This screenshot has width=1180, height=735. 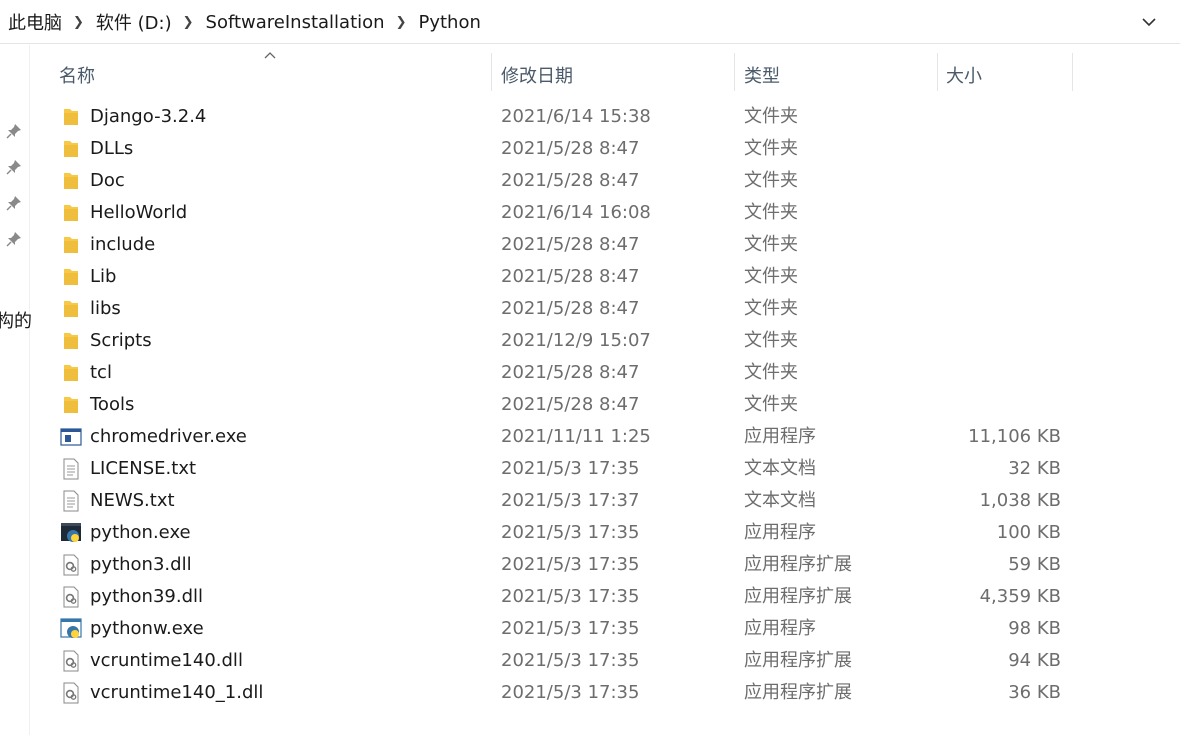 I want to click on file-name: include, so click(x=122, y=245).